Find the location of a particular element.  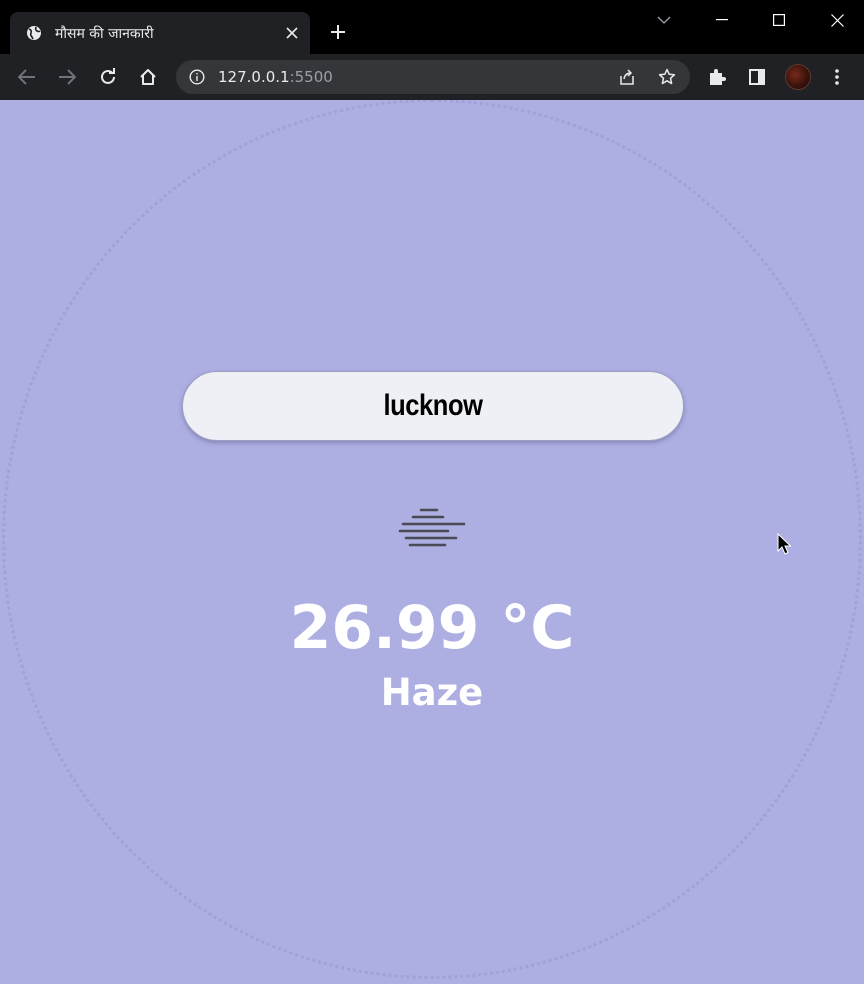

globe-icon is located at coordinates (34, 33).